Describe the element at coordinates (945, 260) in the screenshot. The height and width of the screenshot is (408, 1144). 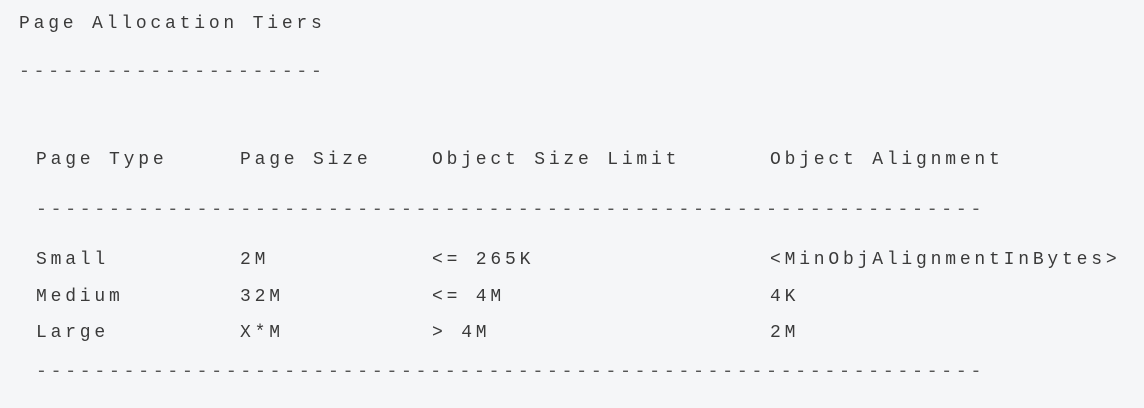
I see `cell-object-alignment: <MinObjAlignmentInBytes>` at that location.